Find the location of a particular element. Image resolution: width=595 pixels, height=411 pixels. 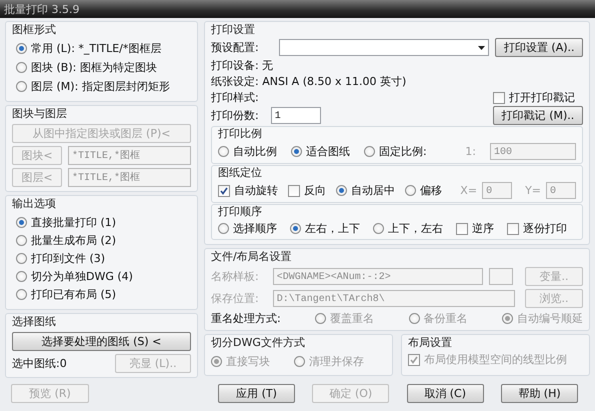

radio-button: 图层 (M): 指定图层封闭矩形 is located at coordinates (101, 86).